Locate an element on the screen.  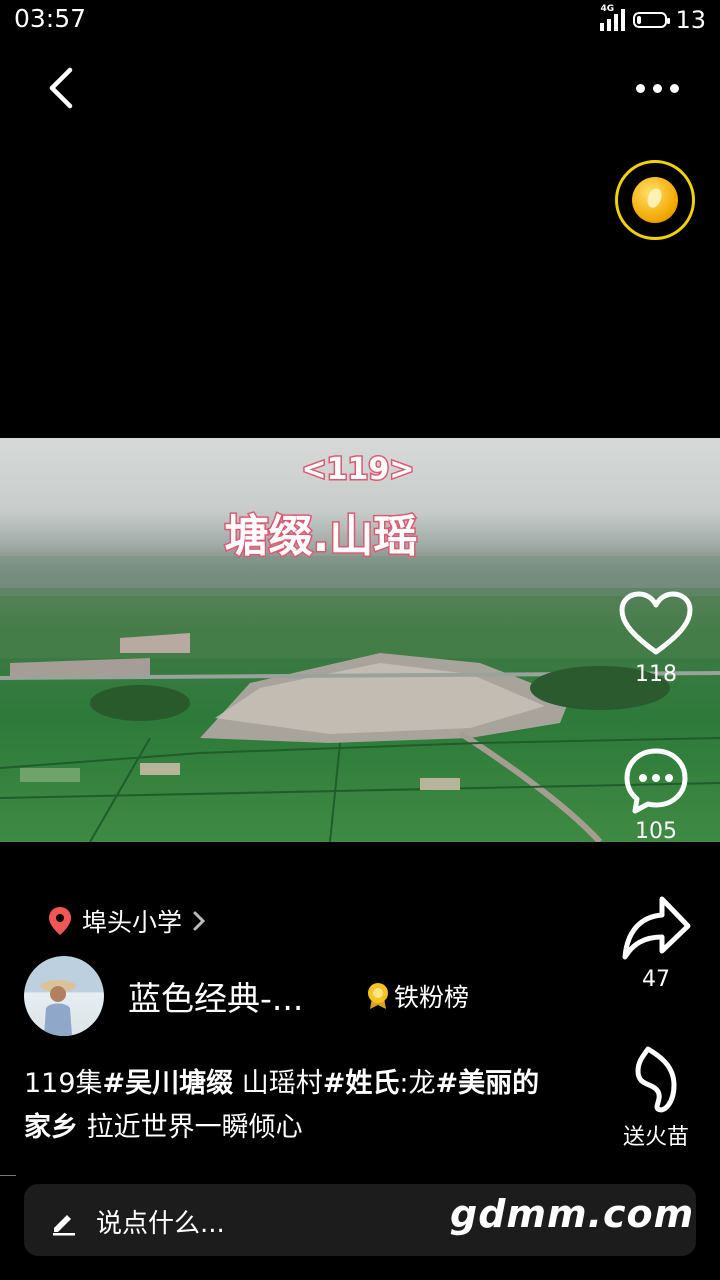
coin-reward-button is located at coordinates (655, 200).